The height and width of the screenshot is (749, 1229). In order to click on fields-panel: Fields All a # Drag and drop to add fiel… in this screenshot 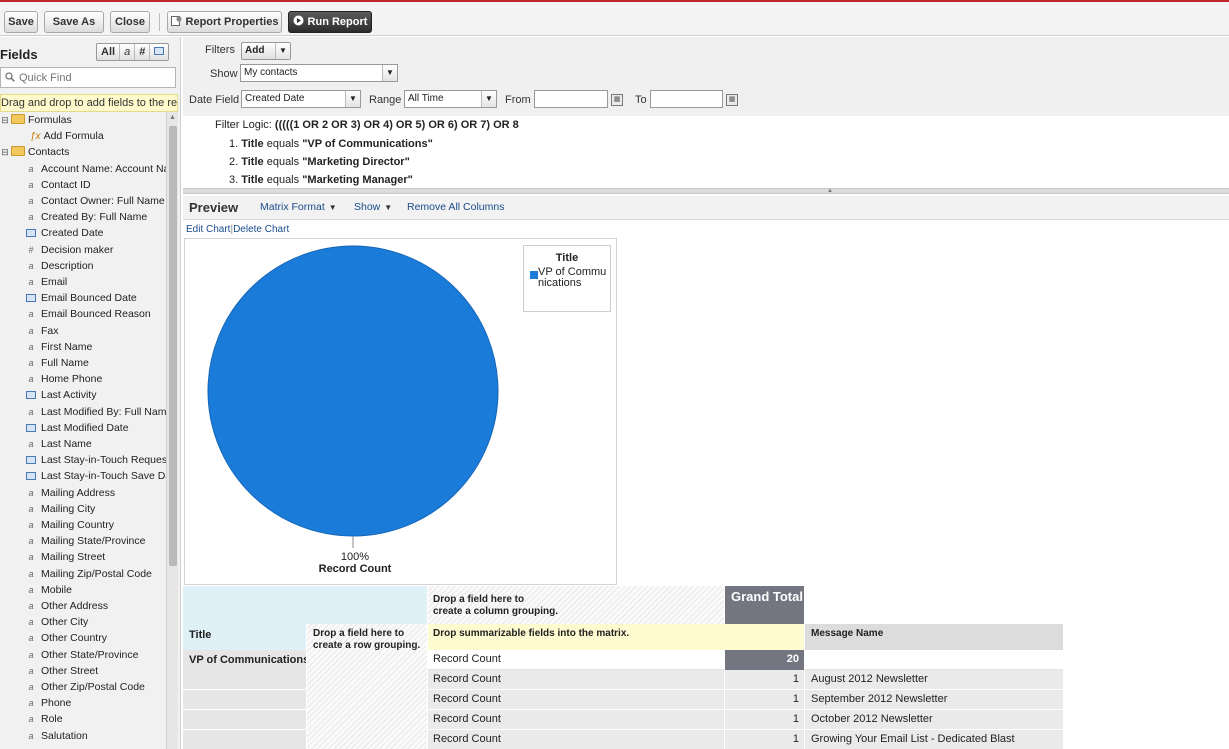, I will do `click(90, 393)`.